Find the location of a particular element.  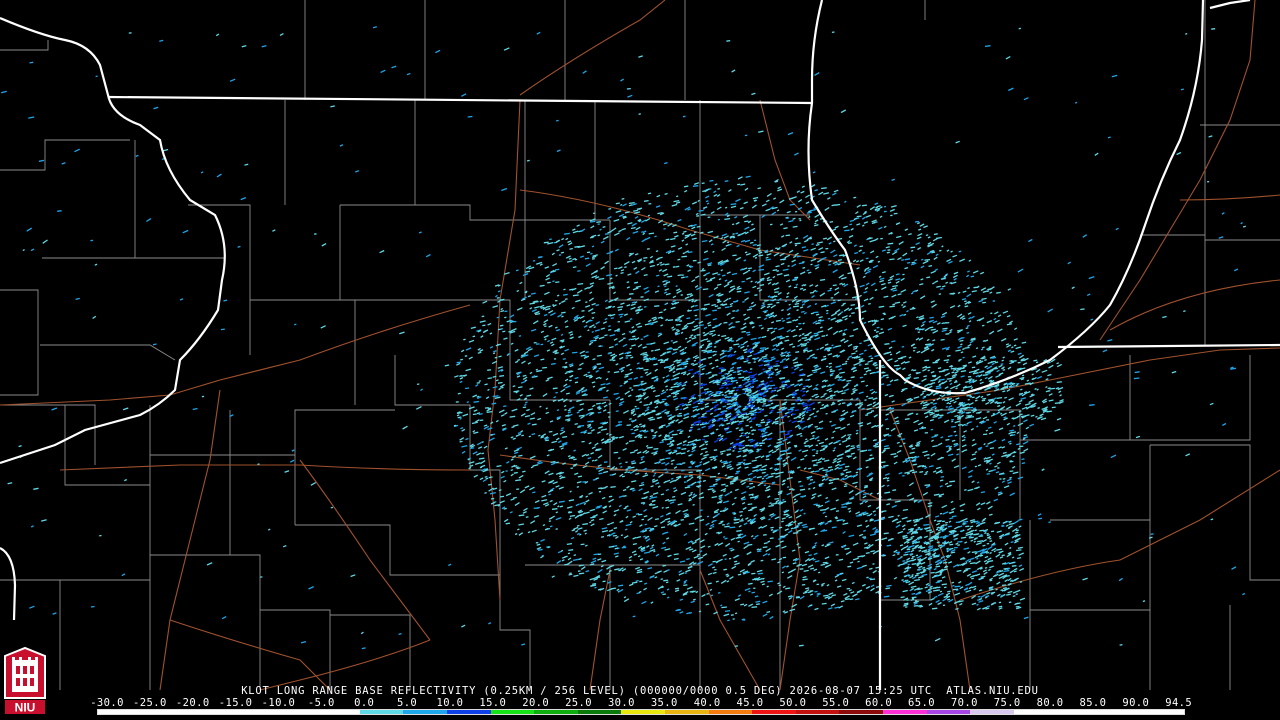

scale-label: 5.0 is located at coordinates (407, 703).